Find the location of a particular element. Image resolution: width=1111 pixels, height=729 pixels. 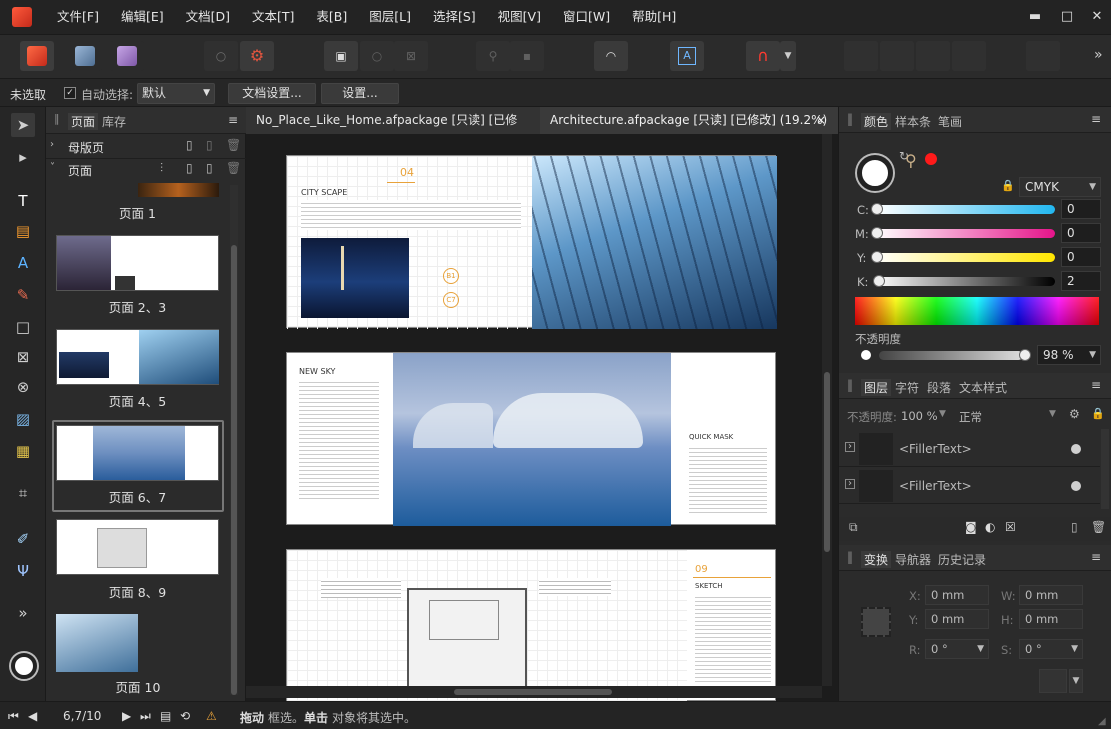

frame-text-tool-icon: T is located at coordinates (23, 201).